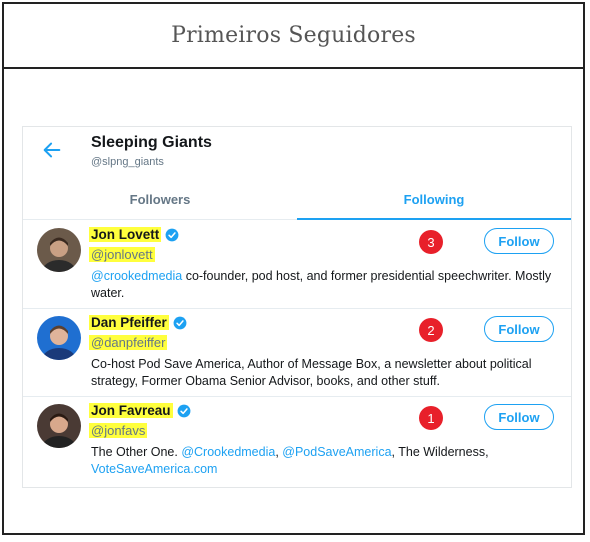  What do you see at coordinates (125, 234) in the screenshot?
I see `user-name: Jon Lovett` at bounding box center [125, 234].